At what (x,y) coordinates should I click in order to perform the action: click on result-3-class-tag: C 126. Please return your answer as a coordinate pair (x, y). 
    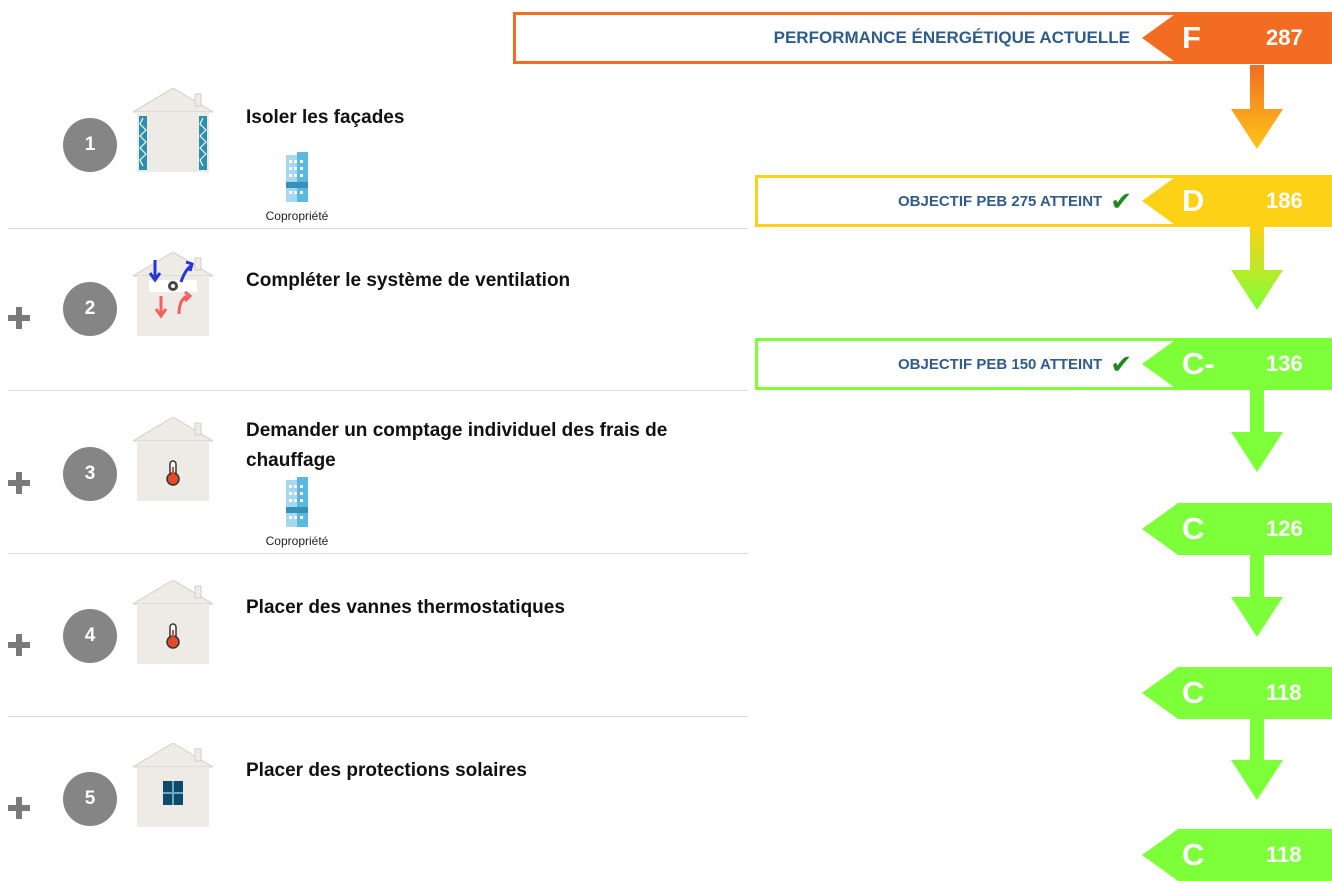
    Looking at the image, I should click on (1237, 529).